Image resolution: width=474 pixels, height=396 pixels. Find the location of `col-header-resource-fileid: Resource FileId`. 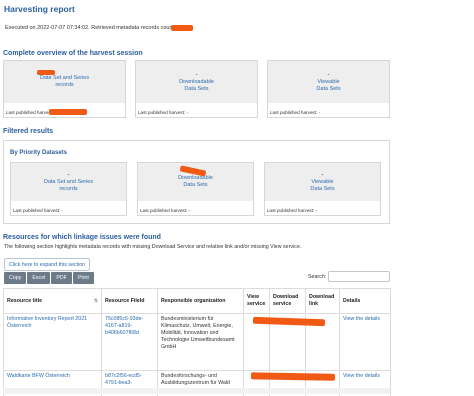

col-header-resource-fileid: Resource FileId is located at coordinates (129, 301).